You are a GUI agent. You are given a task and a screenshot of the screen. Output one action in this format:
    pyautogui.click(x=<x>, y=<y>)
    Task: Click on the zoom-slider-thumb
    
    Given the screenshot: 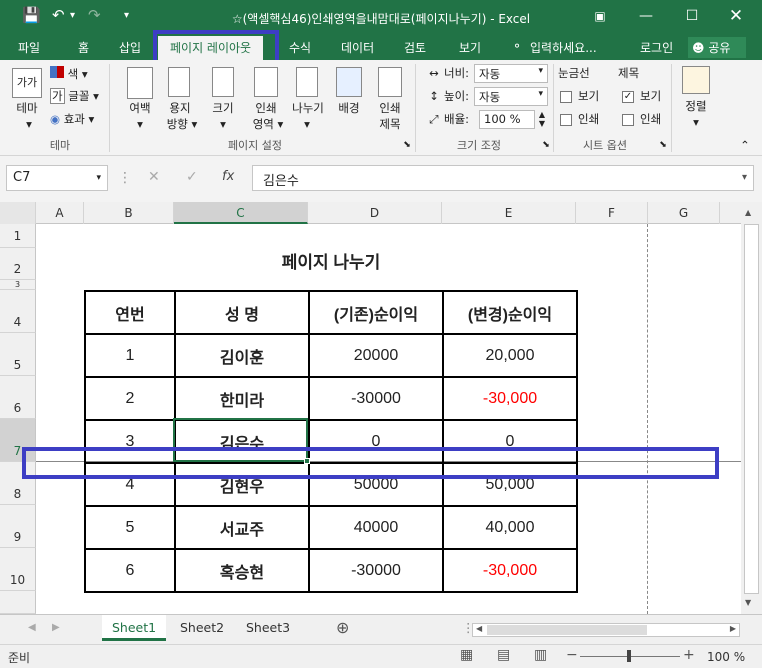 What is the action you would take?
    pyautogui.click(x=629, y=656)
    